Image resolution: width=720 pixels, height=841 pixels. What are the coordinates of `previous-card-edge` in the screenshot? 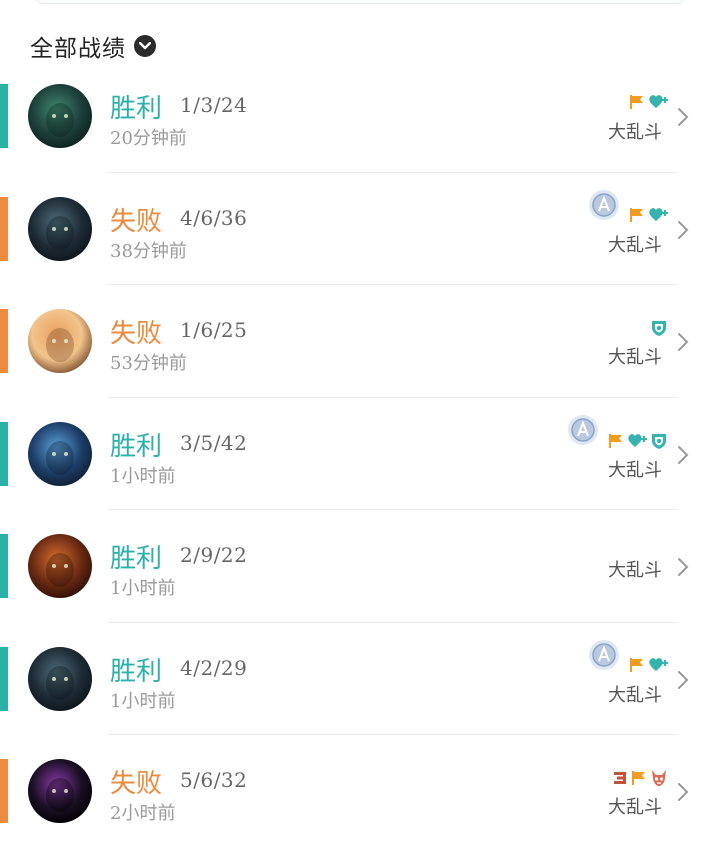 It's located at (360, 2).